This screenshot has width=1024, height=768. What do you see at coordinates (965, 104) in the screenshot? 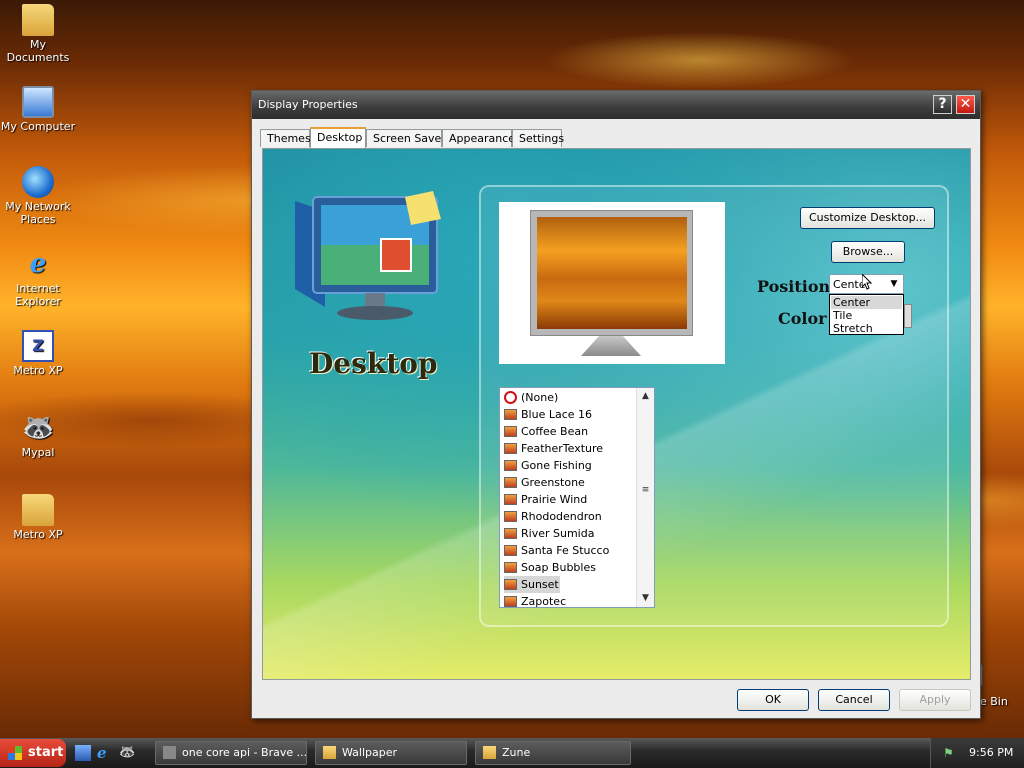
I see `close-button: ✕` at bounding box center [965, 104].